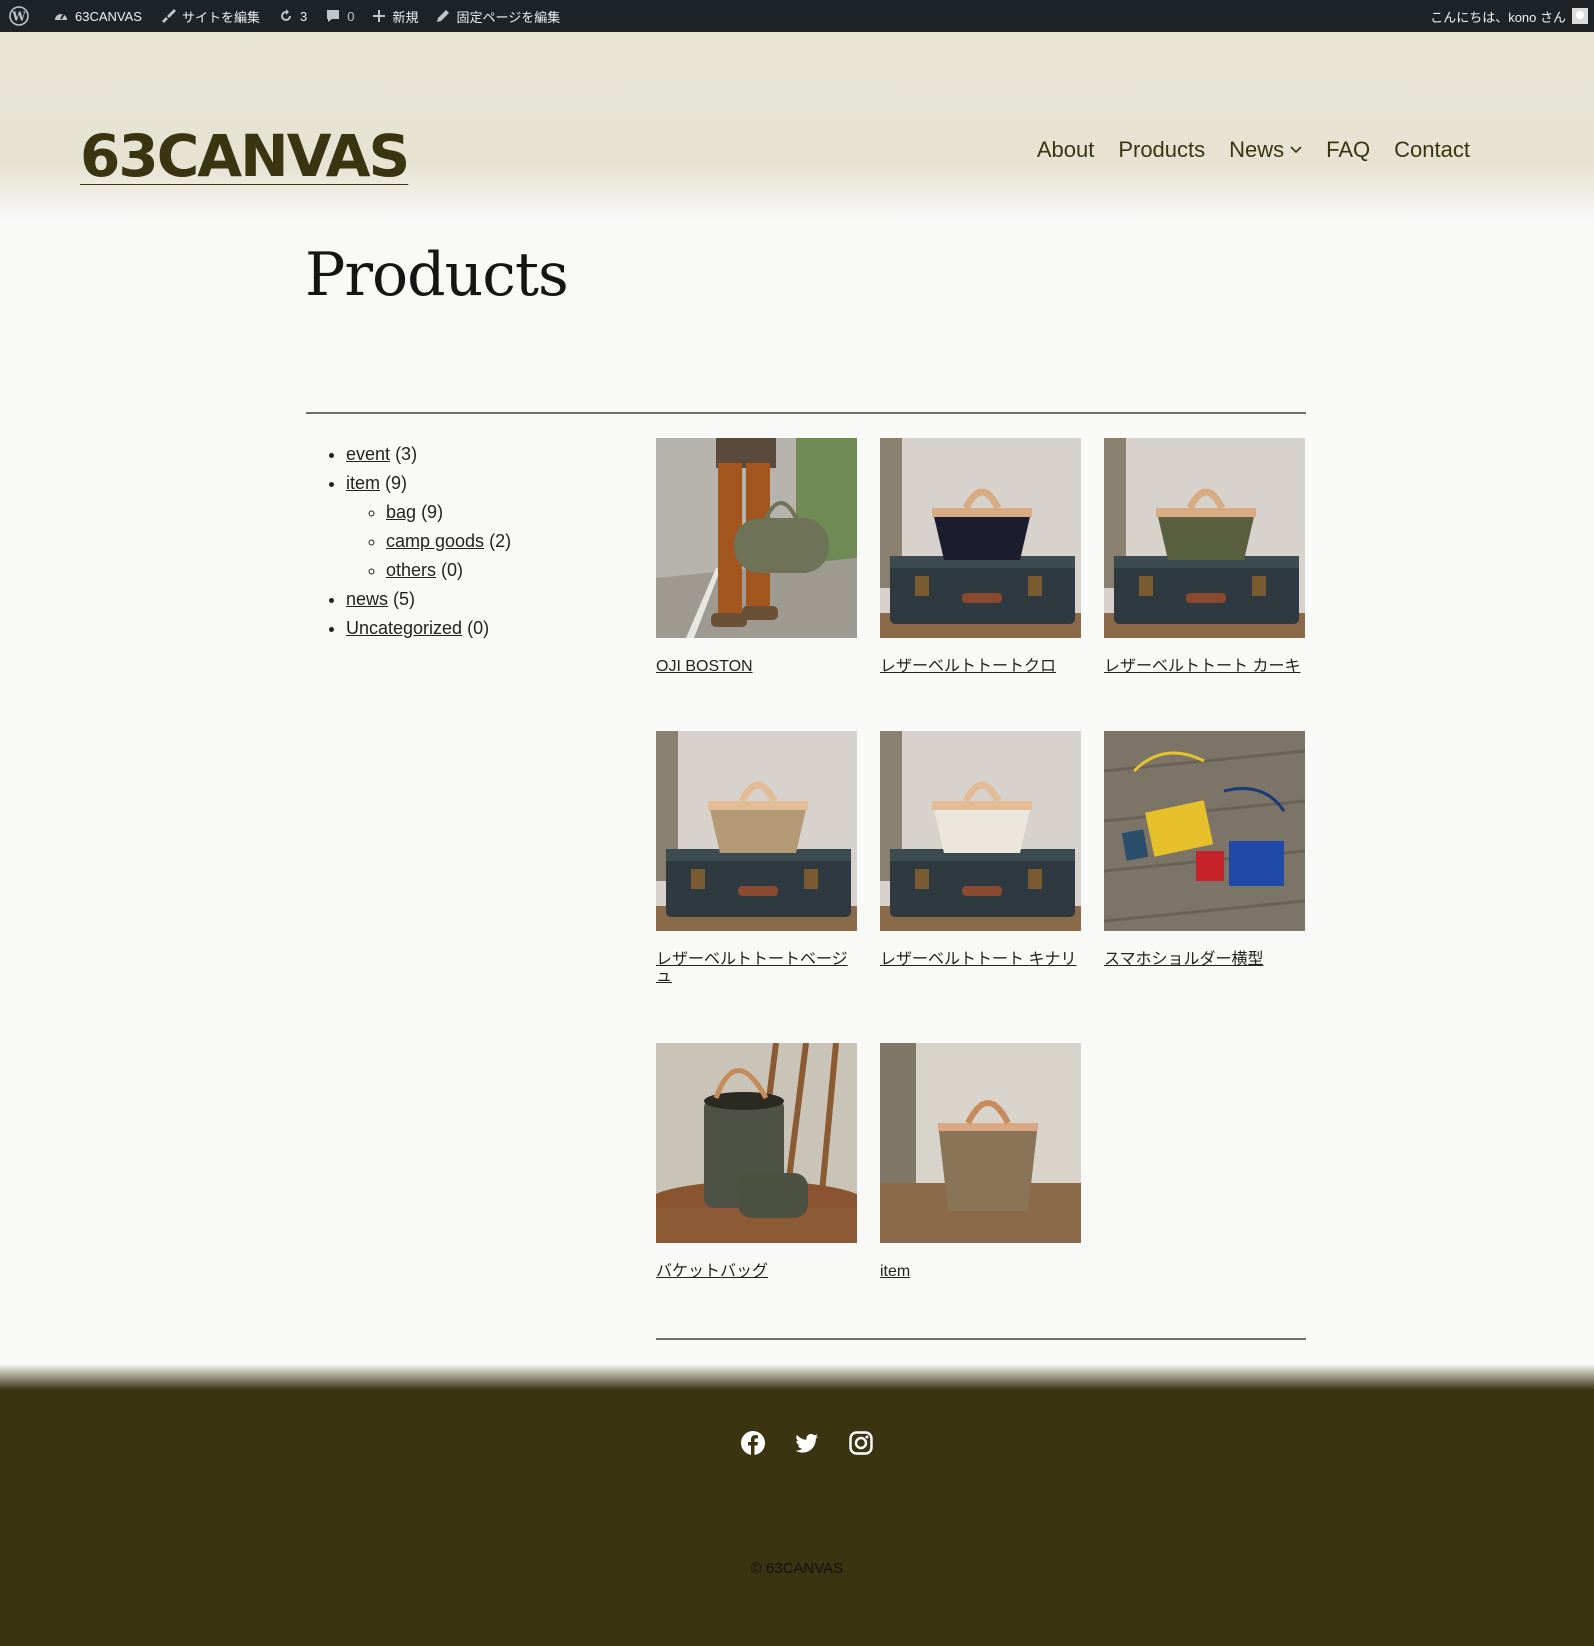 Image resolution: width=1594 pixels, height=1646 pixels. What do you see at coordinates (367, 599) in the screenshot?
I see `category-news-link: news` at bounding box center [367, 599].